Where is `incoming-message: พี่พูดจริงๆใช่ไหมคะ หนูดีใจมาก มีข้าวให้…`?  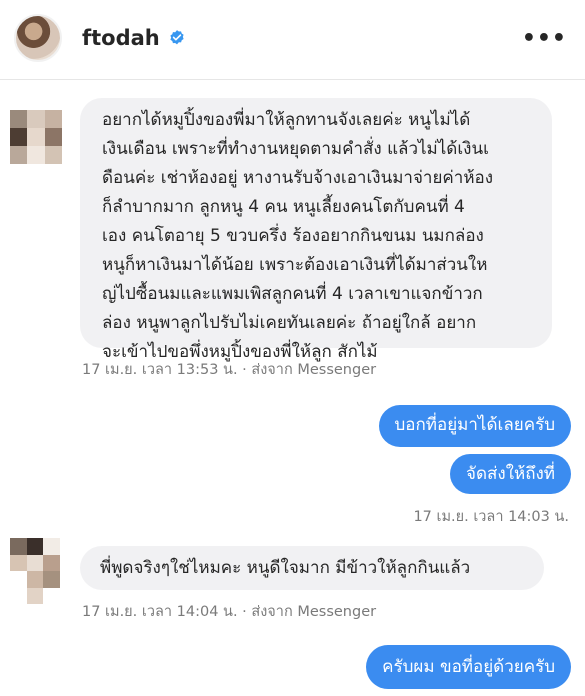
incoming-message: พี่พูดจริงๆใช่ไหมคะ หนูดีใจมาก มีข้าวให้… is located at coordinates (312, 568).